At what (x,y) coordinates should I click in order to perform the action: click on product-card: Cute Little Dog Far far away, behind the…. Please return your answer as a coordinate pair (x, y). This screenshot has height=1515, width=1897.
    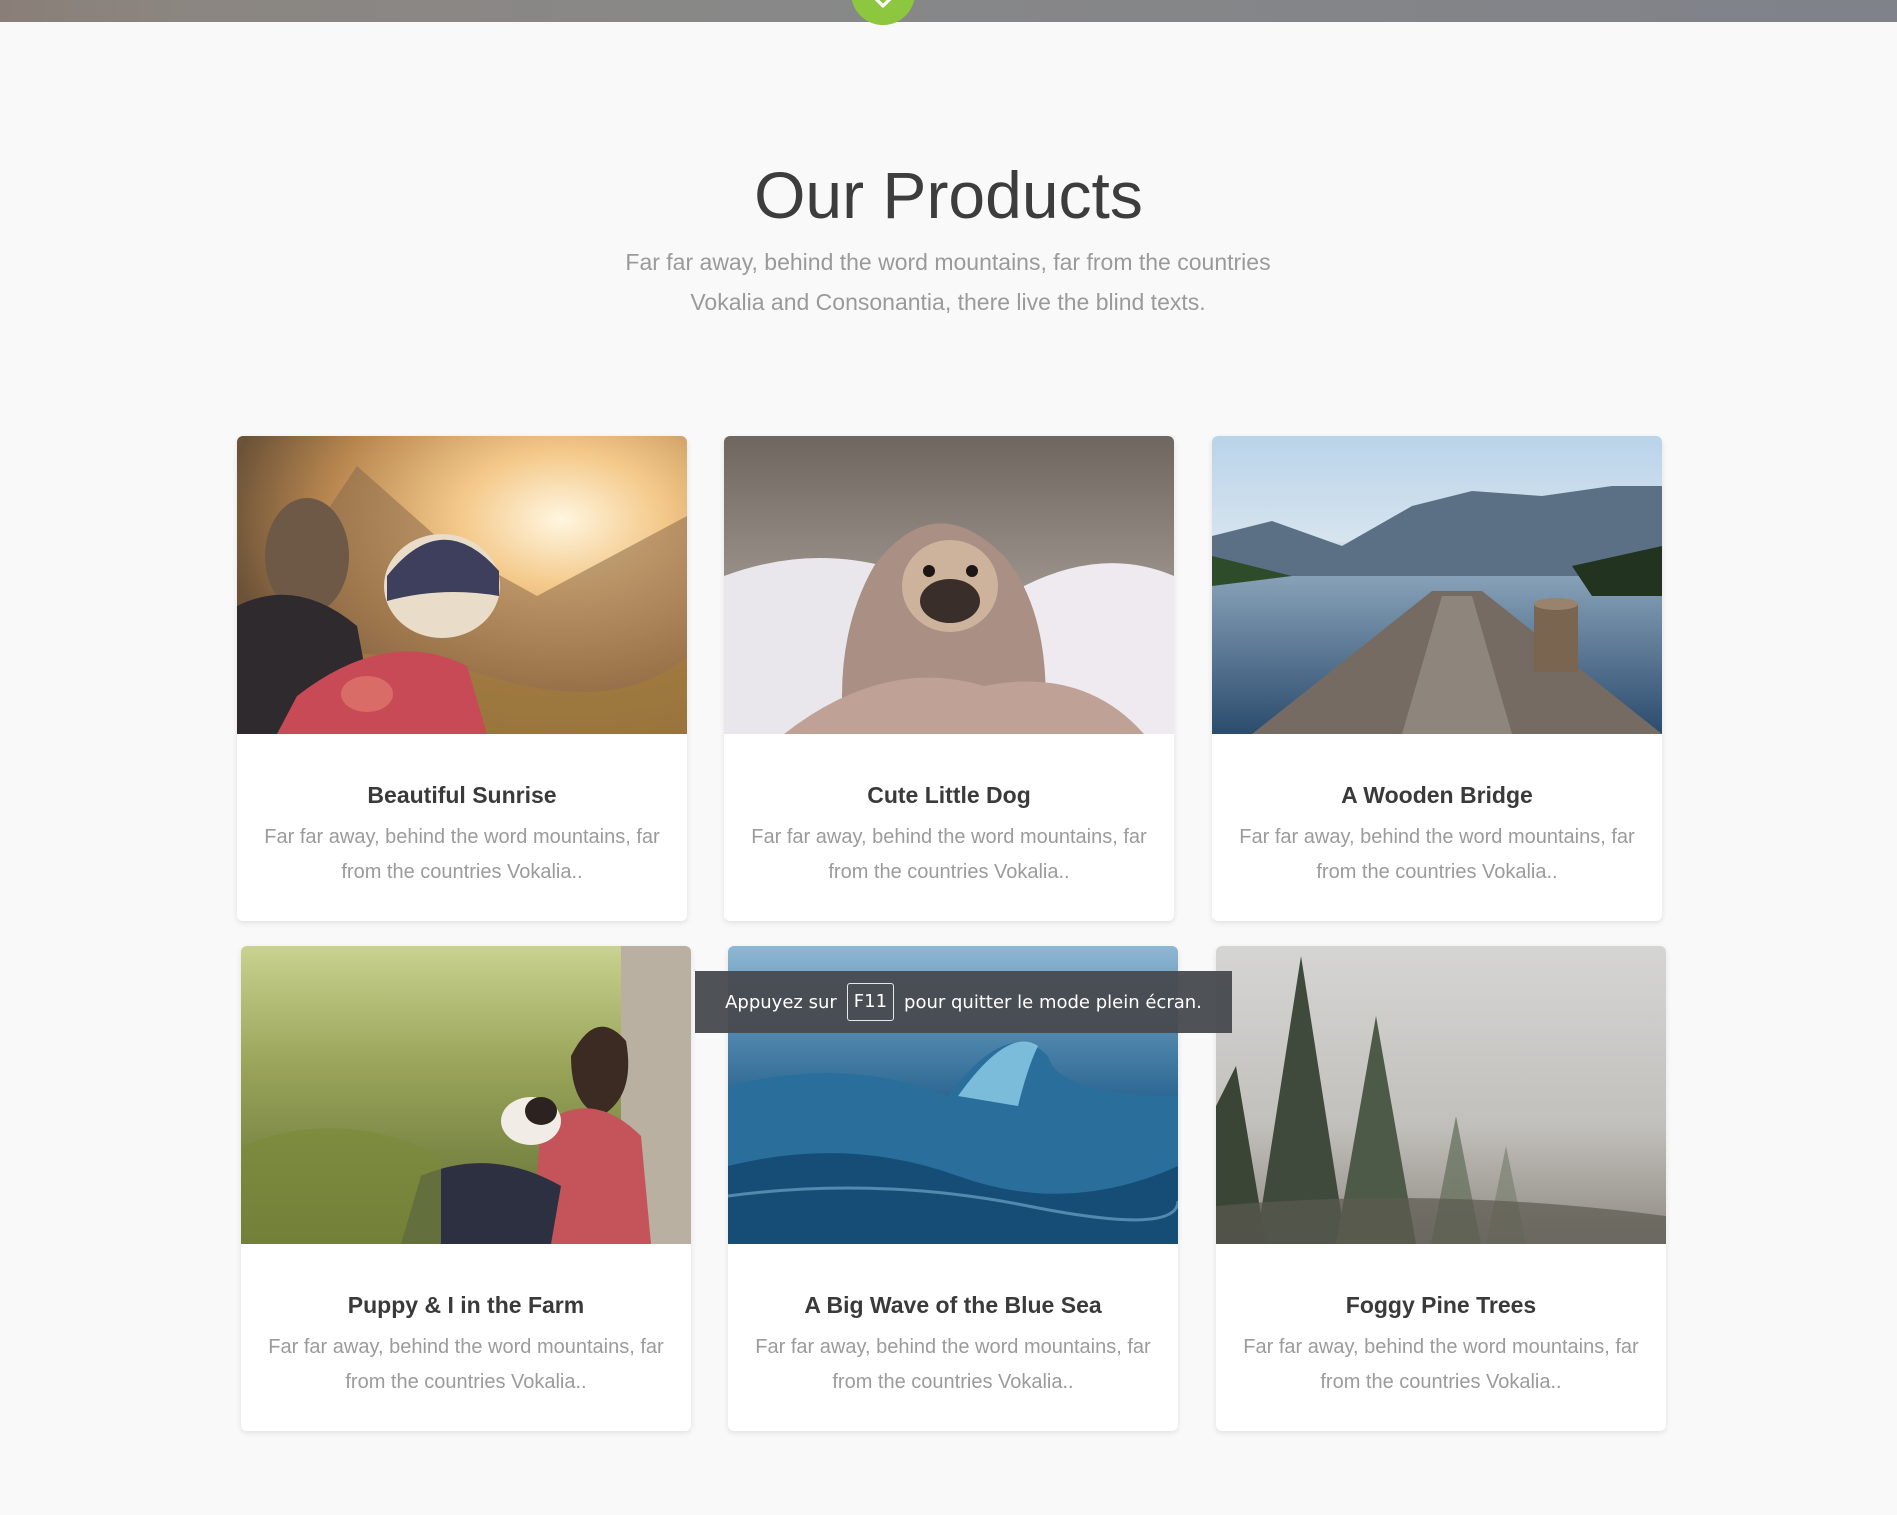
    Looking at the image, I should click on (949, 678).